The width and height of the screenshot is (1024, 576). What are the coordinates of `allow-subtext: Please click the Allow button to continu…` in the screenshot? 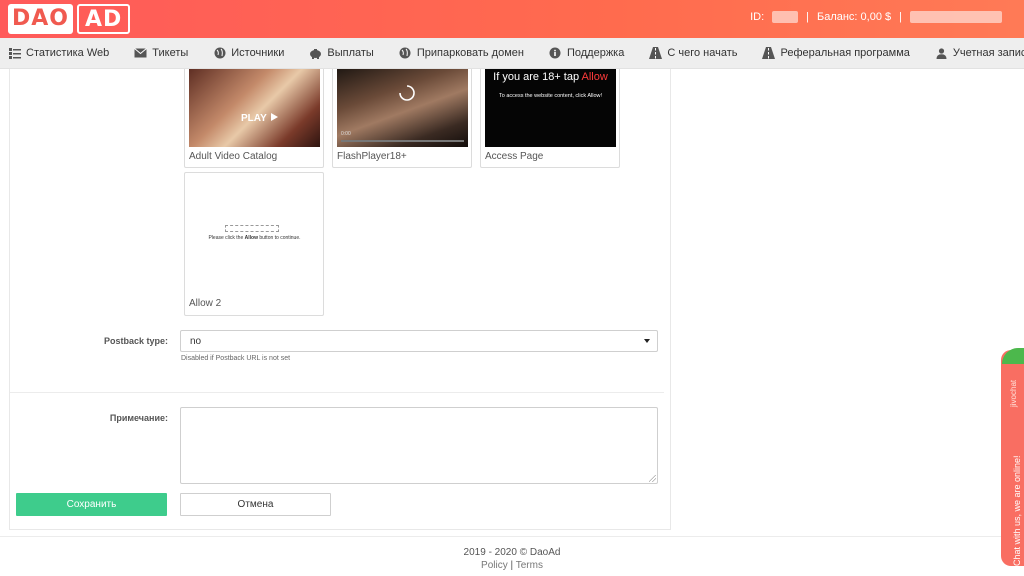 It's located at (254, 238).